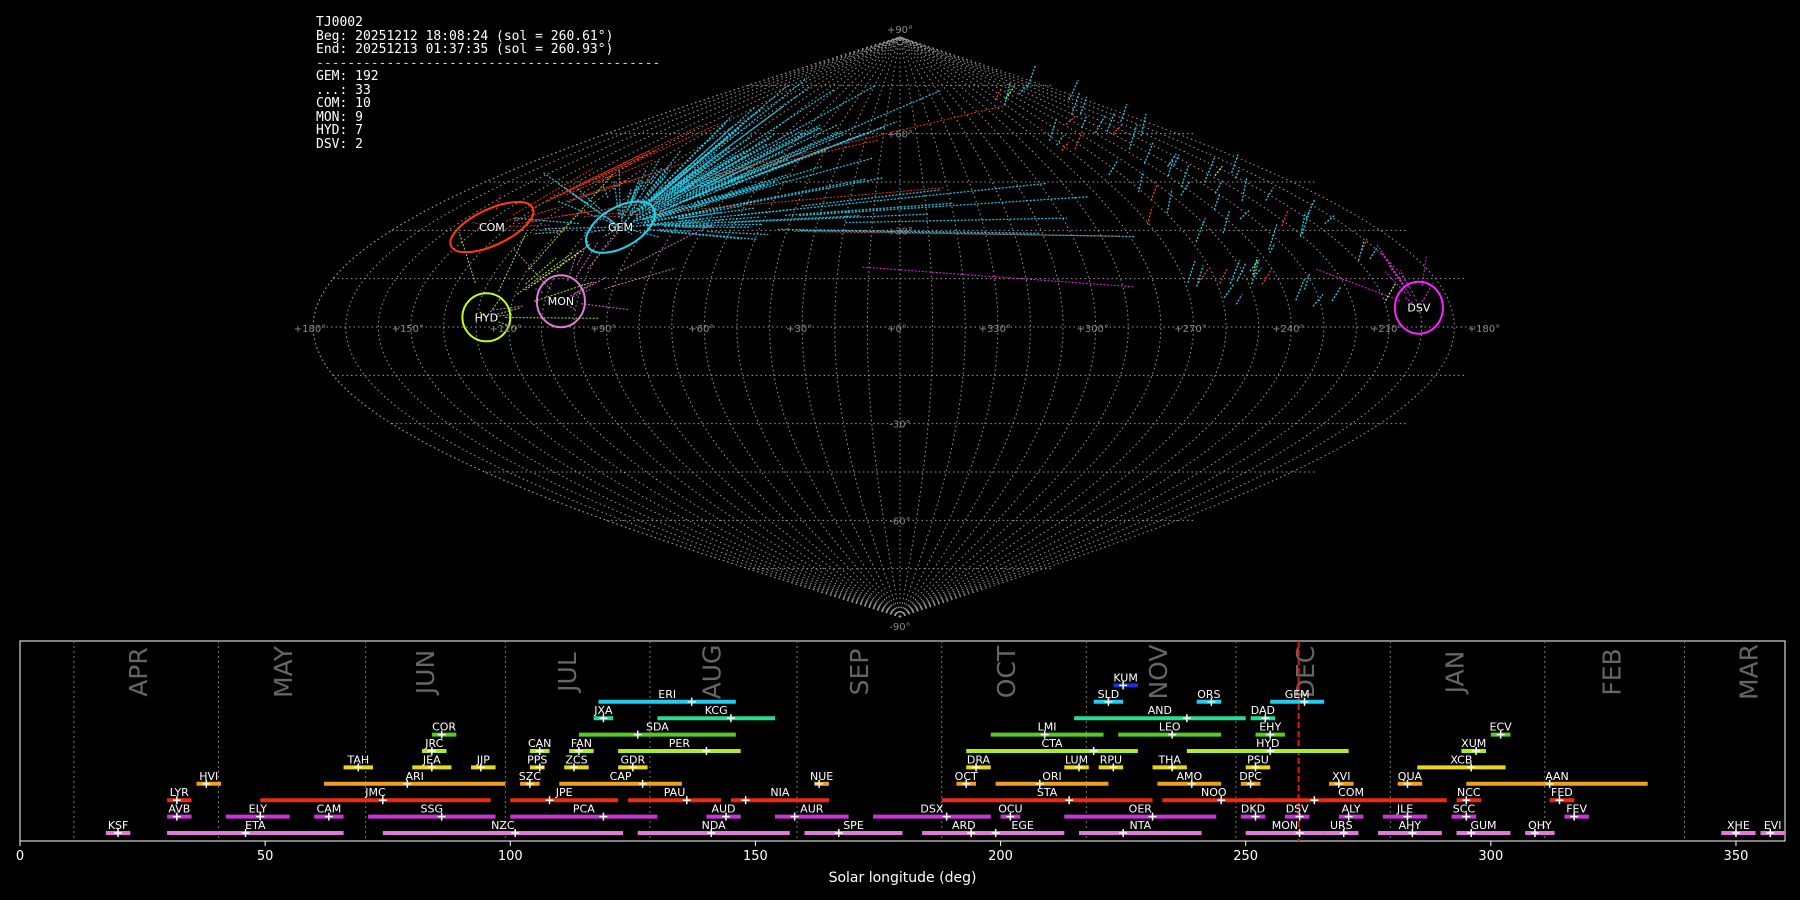 The image size is (1800, 900). Describe the element at coordinates (483, 759) in the screenshot. I see `shower-label-jip: JIP` at that location.